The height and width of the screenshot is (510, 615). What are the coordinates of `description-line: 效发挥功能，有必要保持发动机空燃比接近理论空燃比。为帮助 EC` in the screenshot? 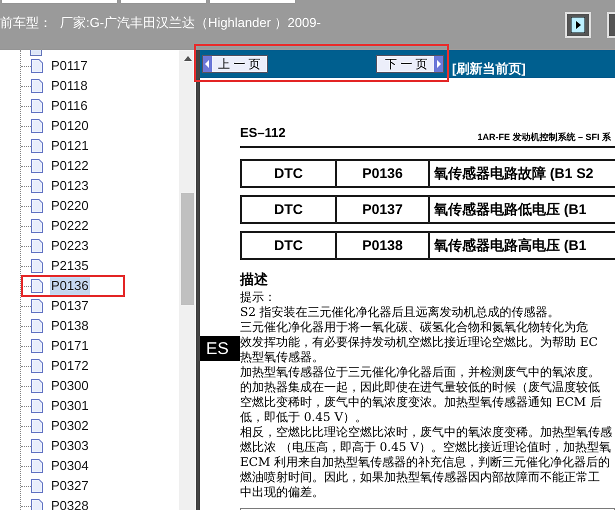 It's located at (419, 342).